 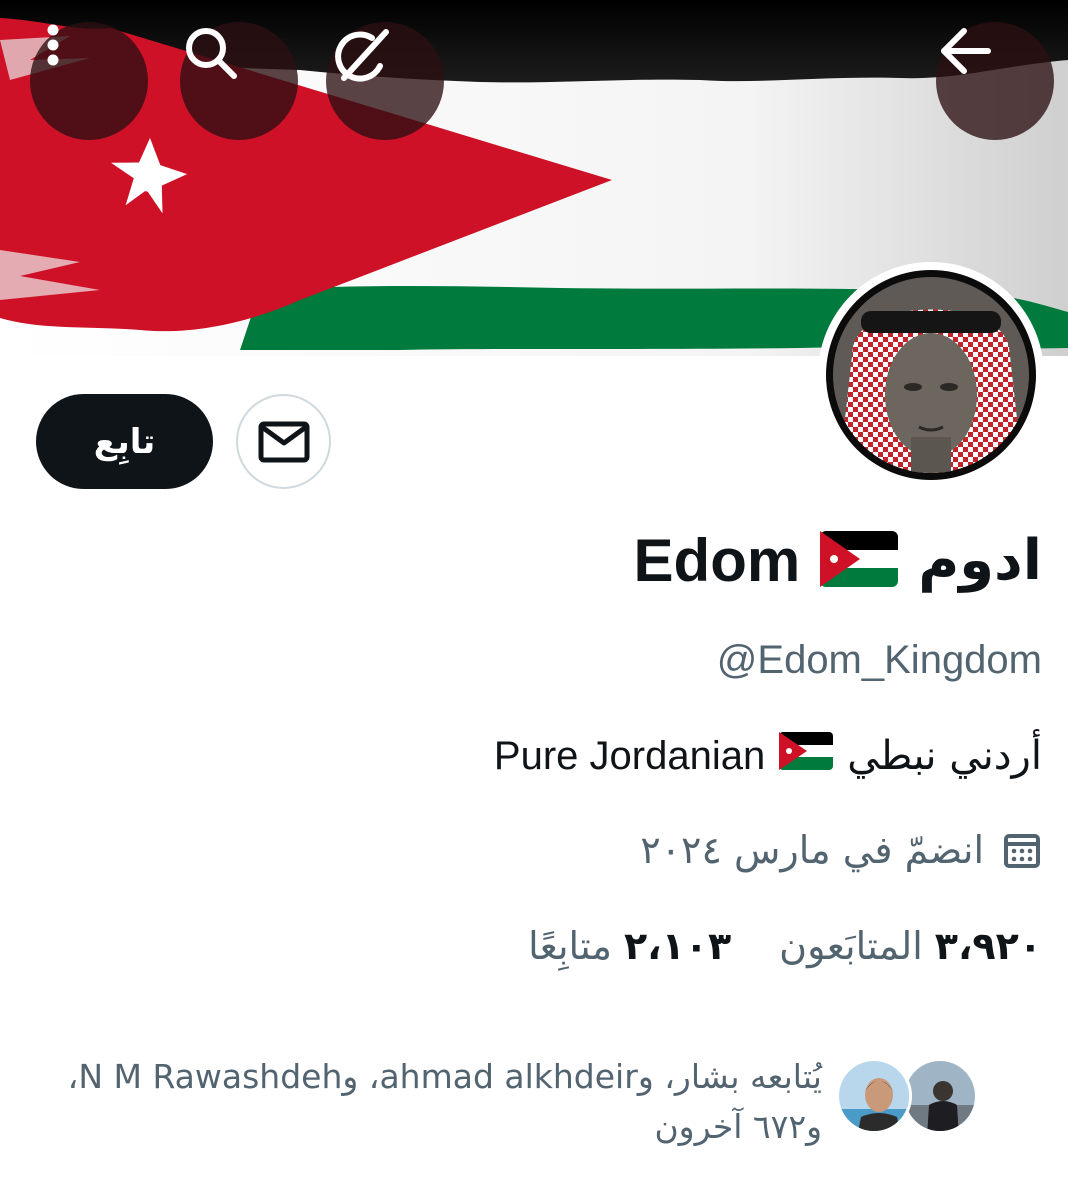 I want to click on back-button, so click(x=995, y=81).